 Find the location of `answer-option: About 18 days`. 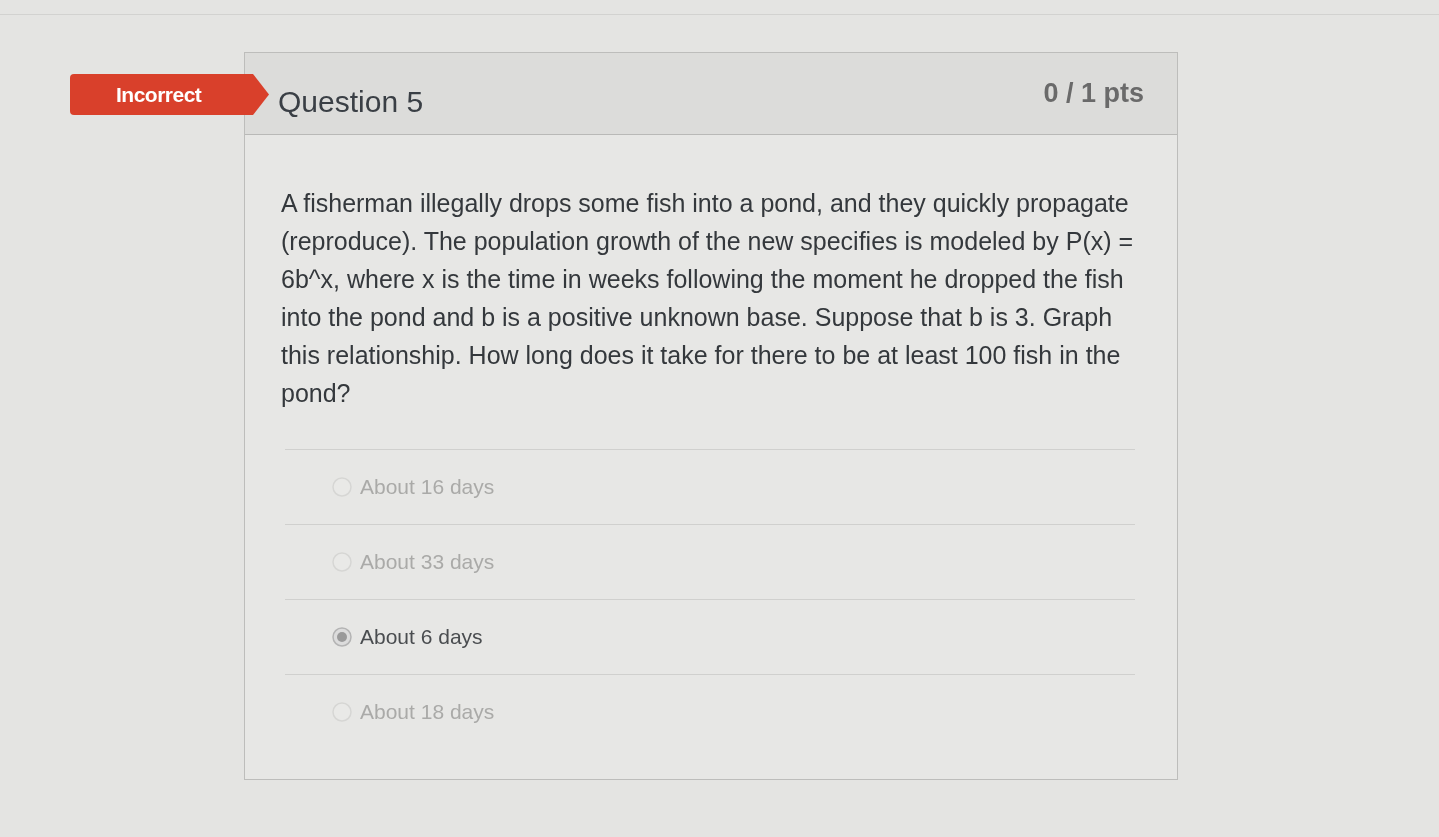

answer-option: About 18 days is located at coordinates (427, 712).